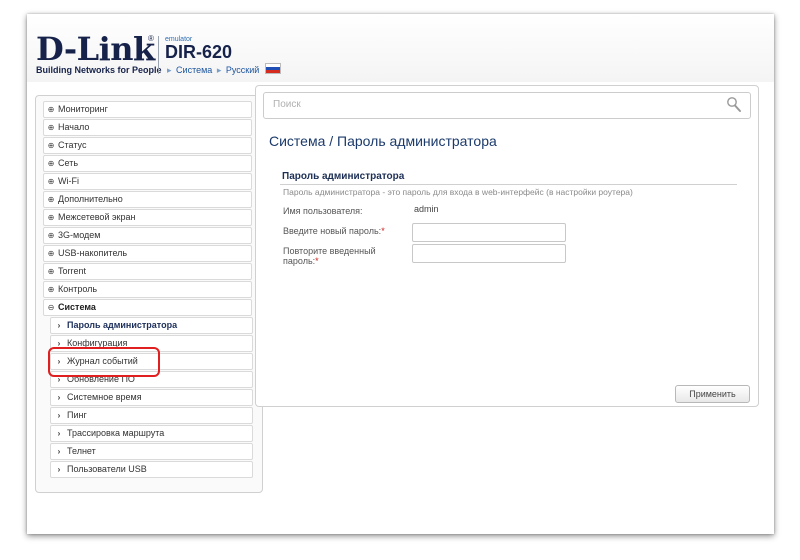 Image resolution: width=800 pixels, height=560 pixels. What do you see at coordinates (51, 307) in the screenshot?
I see `collapse-icon: ⊖` at bounding box center [51, 307].